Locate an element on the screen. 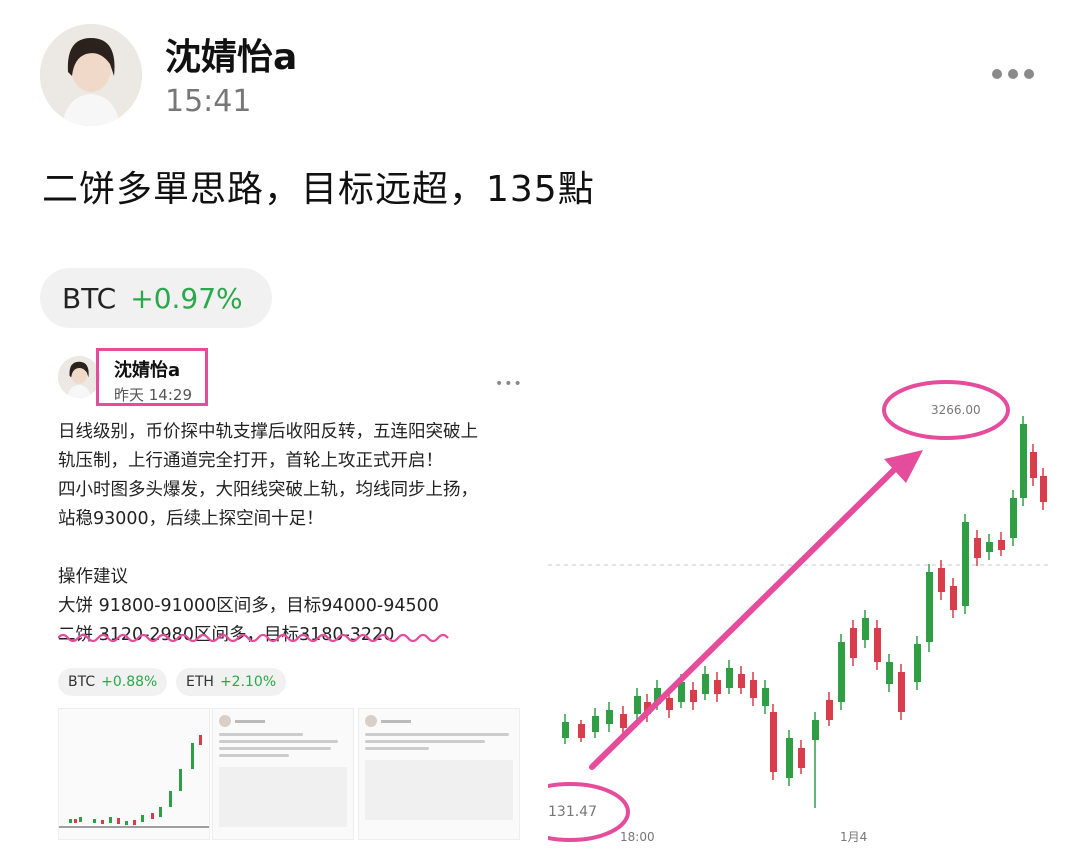 The image size is (1084, 867). price-label-low: 131.47 is located at coordinates (572, 812).